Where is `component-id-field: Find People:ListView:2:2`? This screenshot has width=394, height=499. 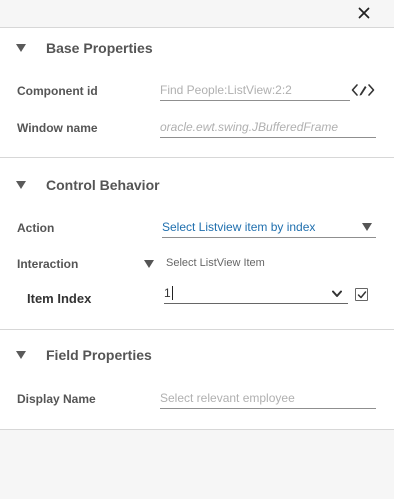
component-id-field: Find People:ListView:2:2 is located at coordinates (255, 90).